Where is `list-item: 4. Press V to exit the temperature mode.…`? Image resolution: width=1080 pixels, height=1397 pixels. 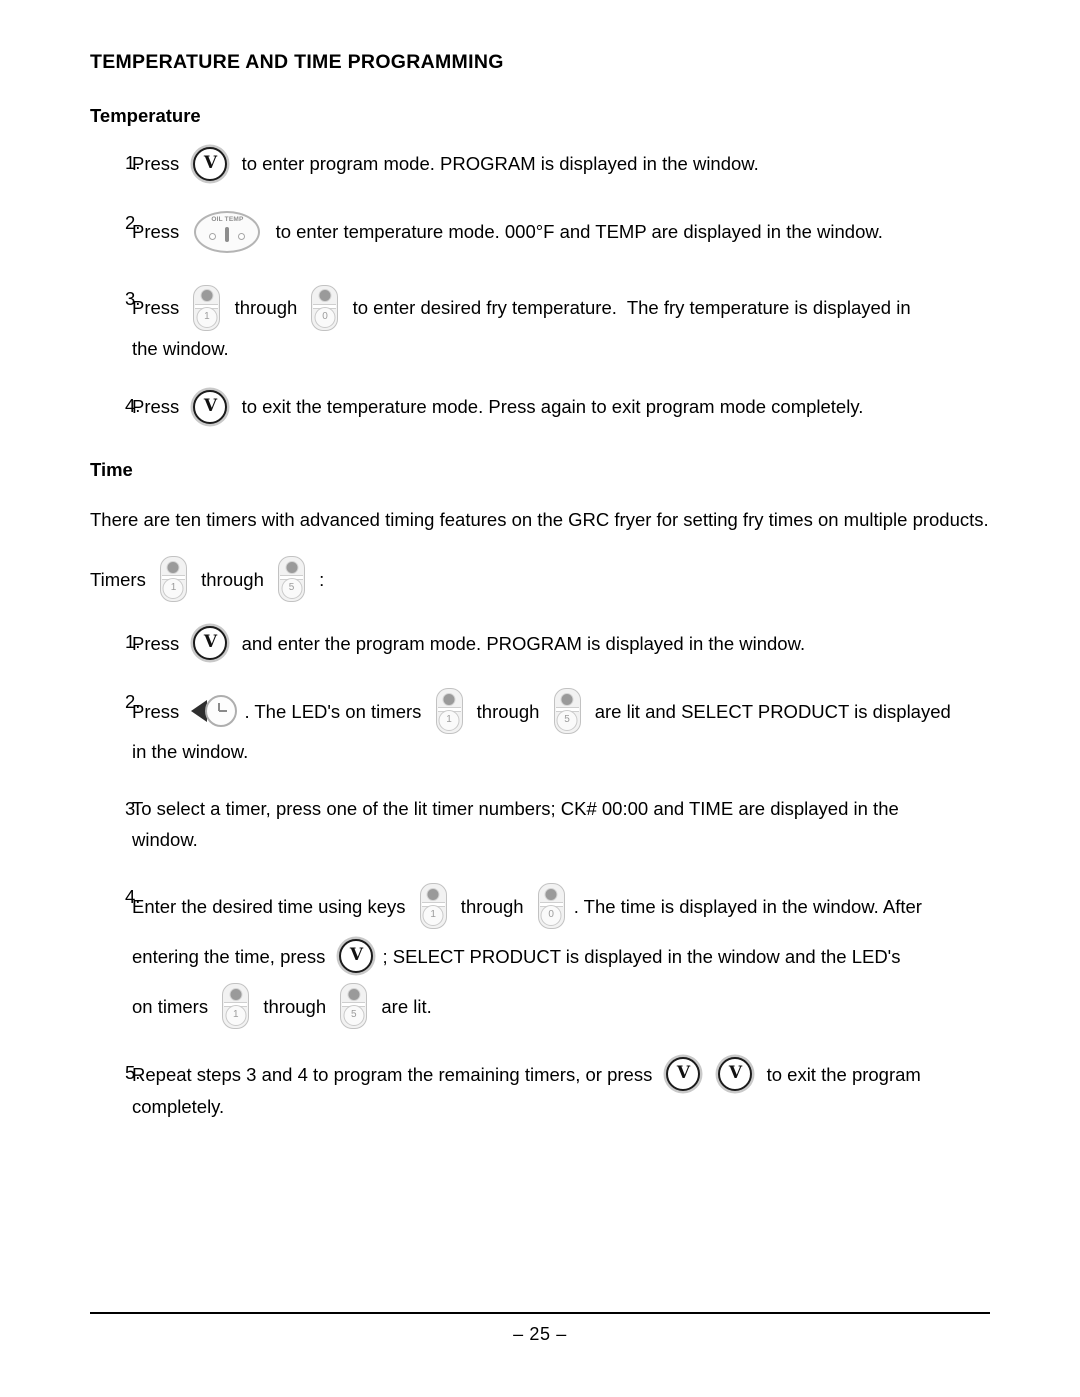
list-item: 4. Press V to exit the temperature mode.… is located at coordinates (542, 406).